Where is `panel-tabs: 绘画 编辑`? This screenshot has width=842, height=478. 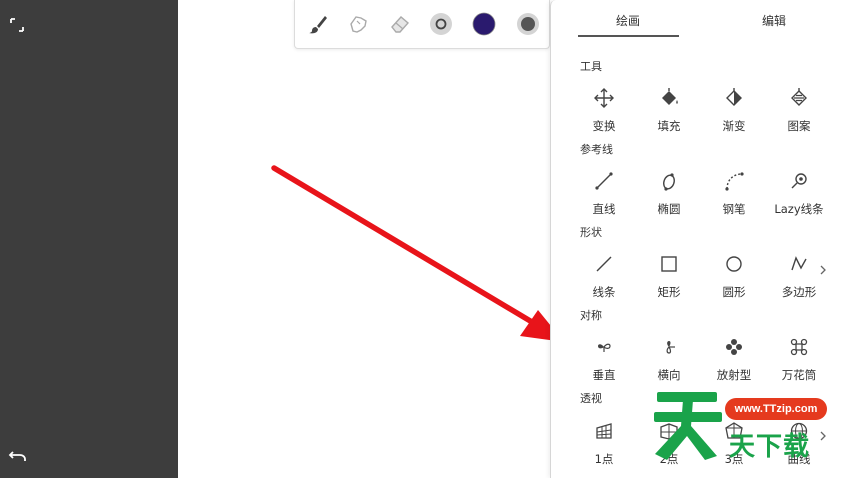
panel-tabs: 绘画 编辑 is located at coordinates (696, 21).